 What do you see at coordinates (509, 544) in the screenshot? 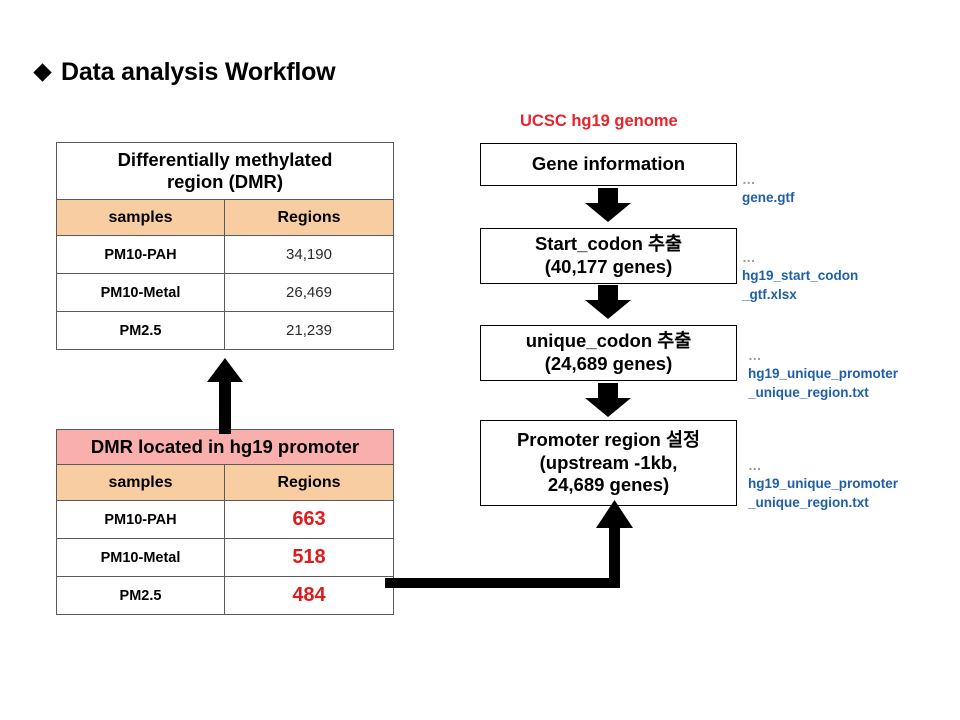
I see `connector-arrow-dmr-promoter-to-promoter-region` at bounding box center [509, 544].